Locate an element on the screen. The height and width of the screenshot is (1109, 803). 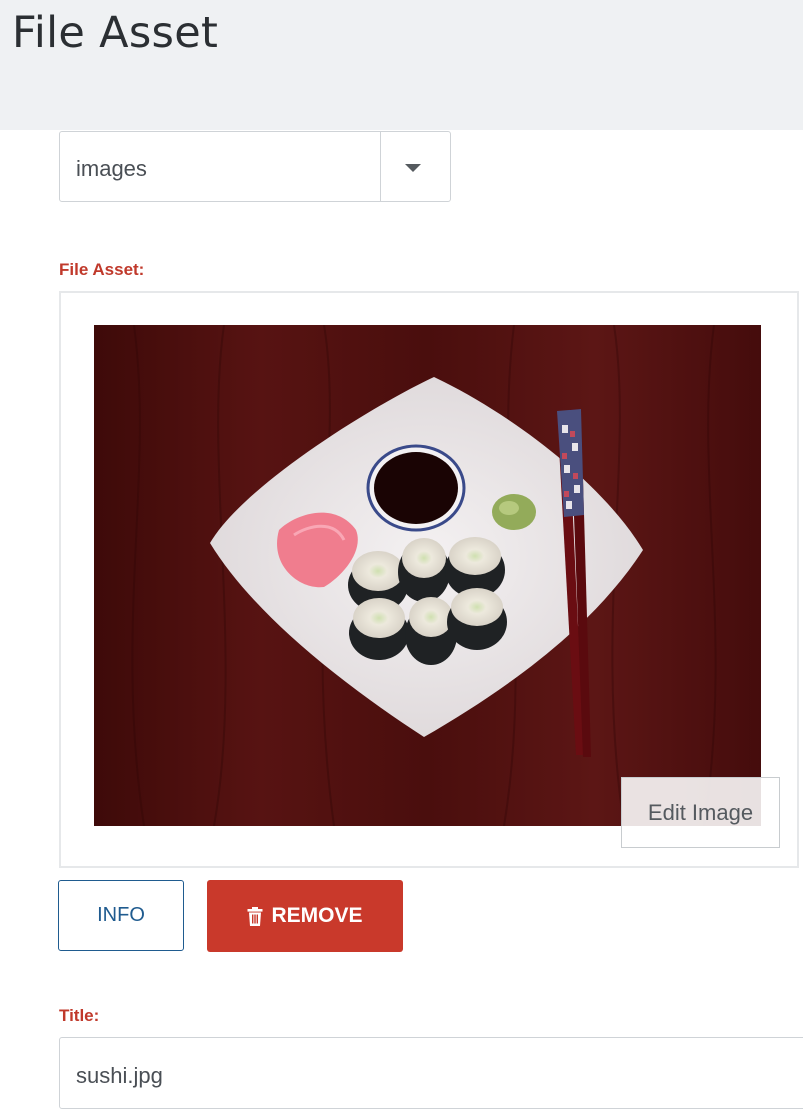
edit-image-button: Edit Image is located at coordinates (700, 812).